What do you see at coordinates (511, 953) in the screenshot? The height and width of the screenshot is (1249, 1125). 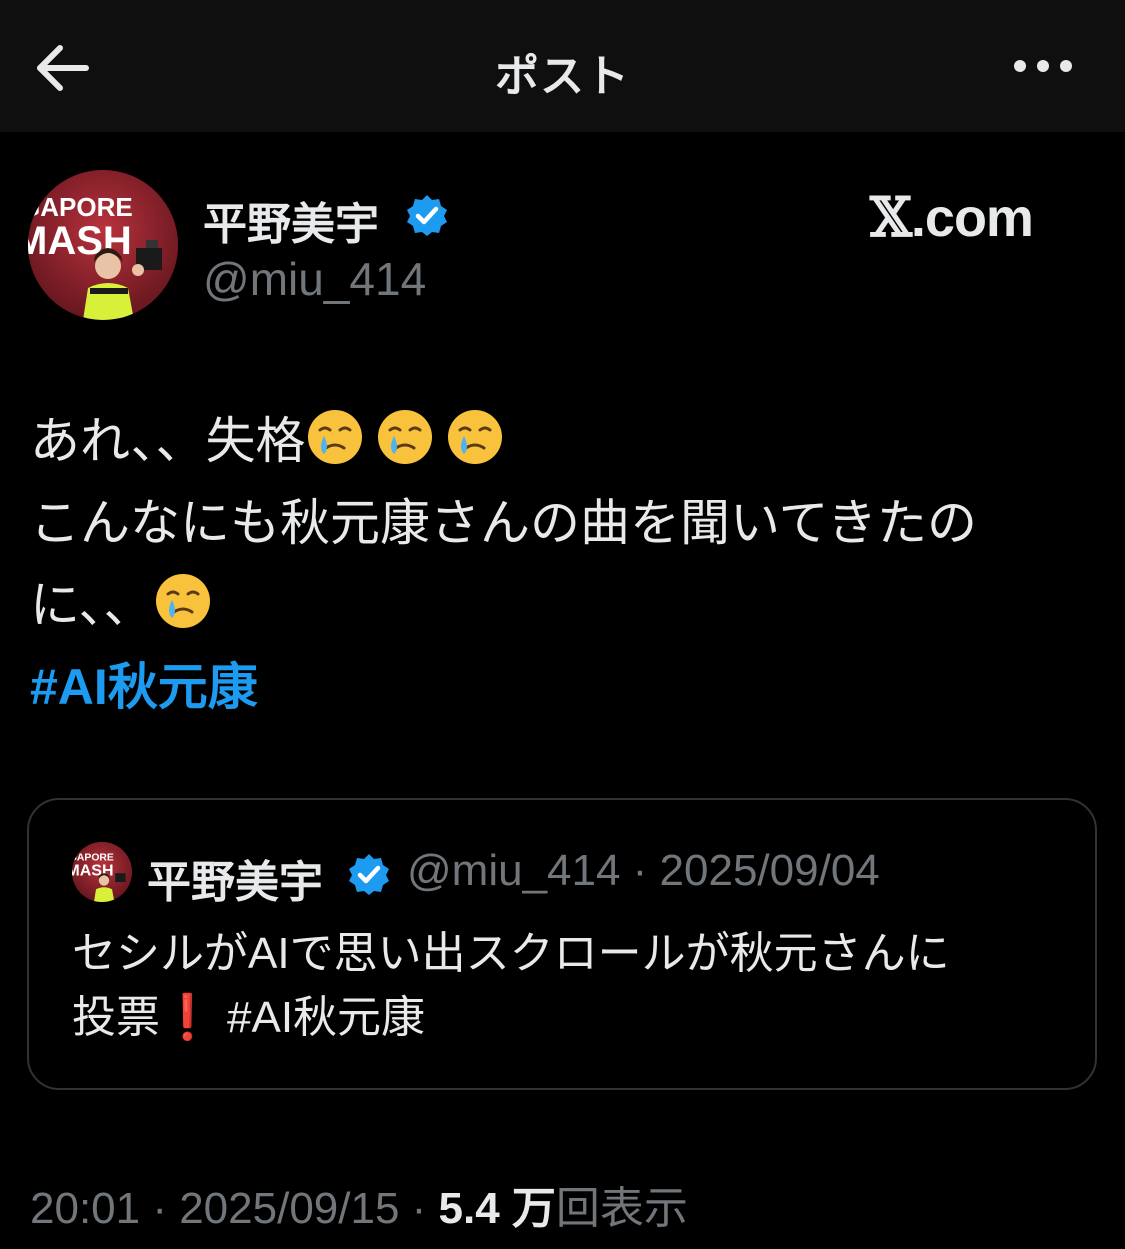 I see `quoted-post-text-line-1: セシルがAIで思い出スクロールが秋元さんに` at bounding box center [511, 953].